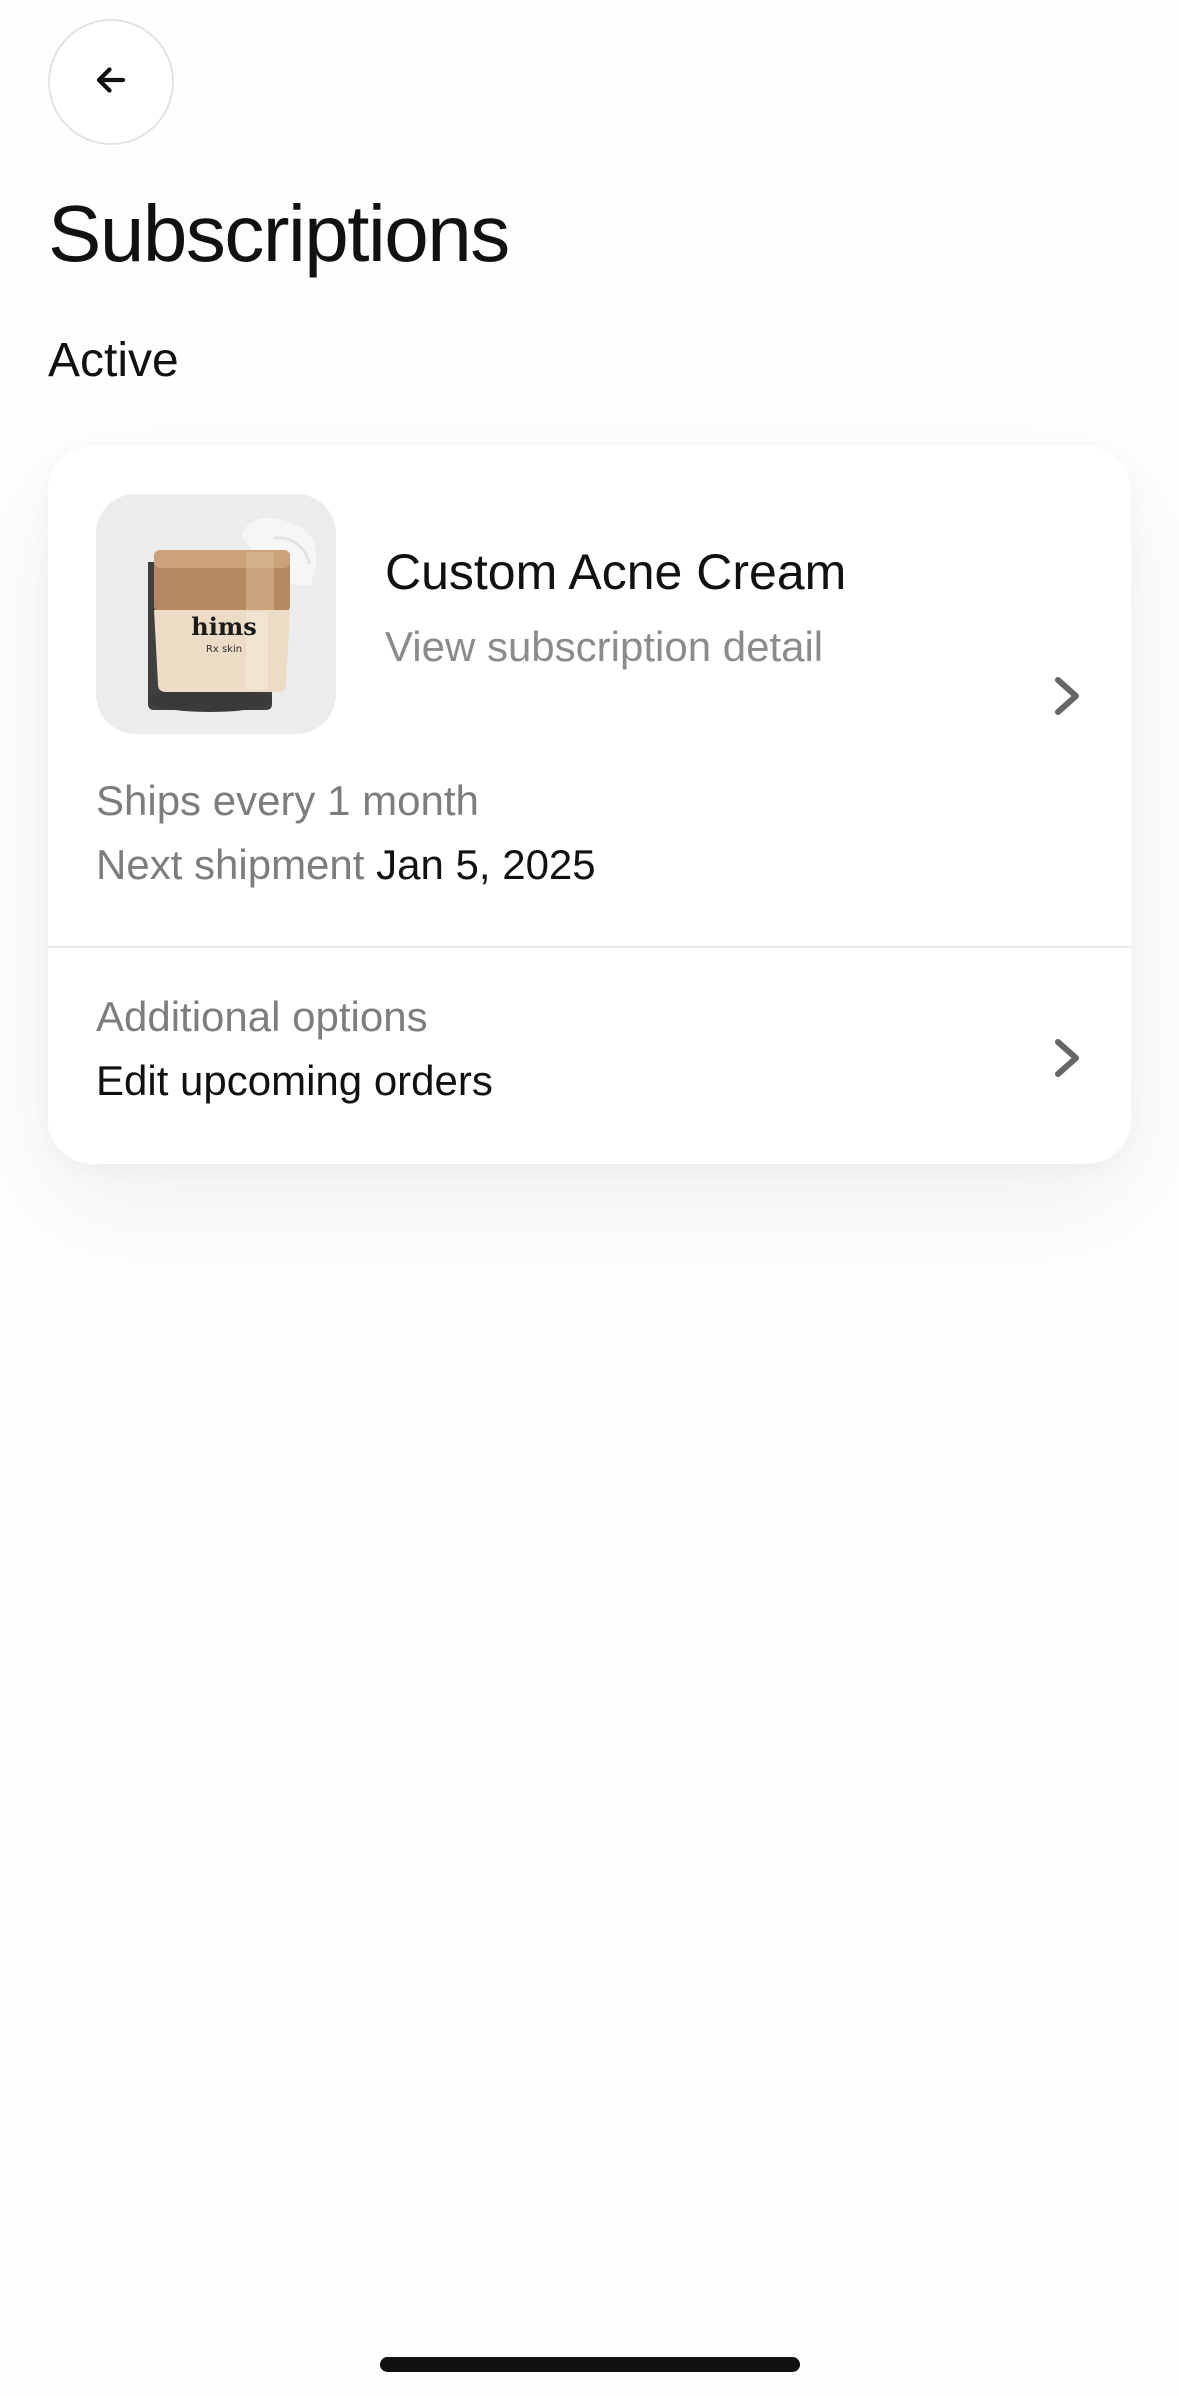  I want to click on back-button, so click(111, 82).